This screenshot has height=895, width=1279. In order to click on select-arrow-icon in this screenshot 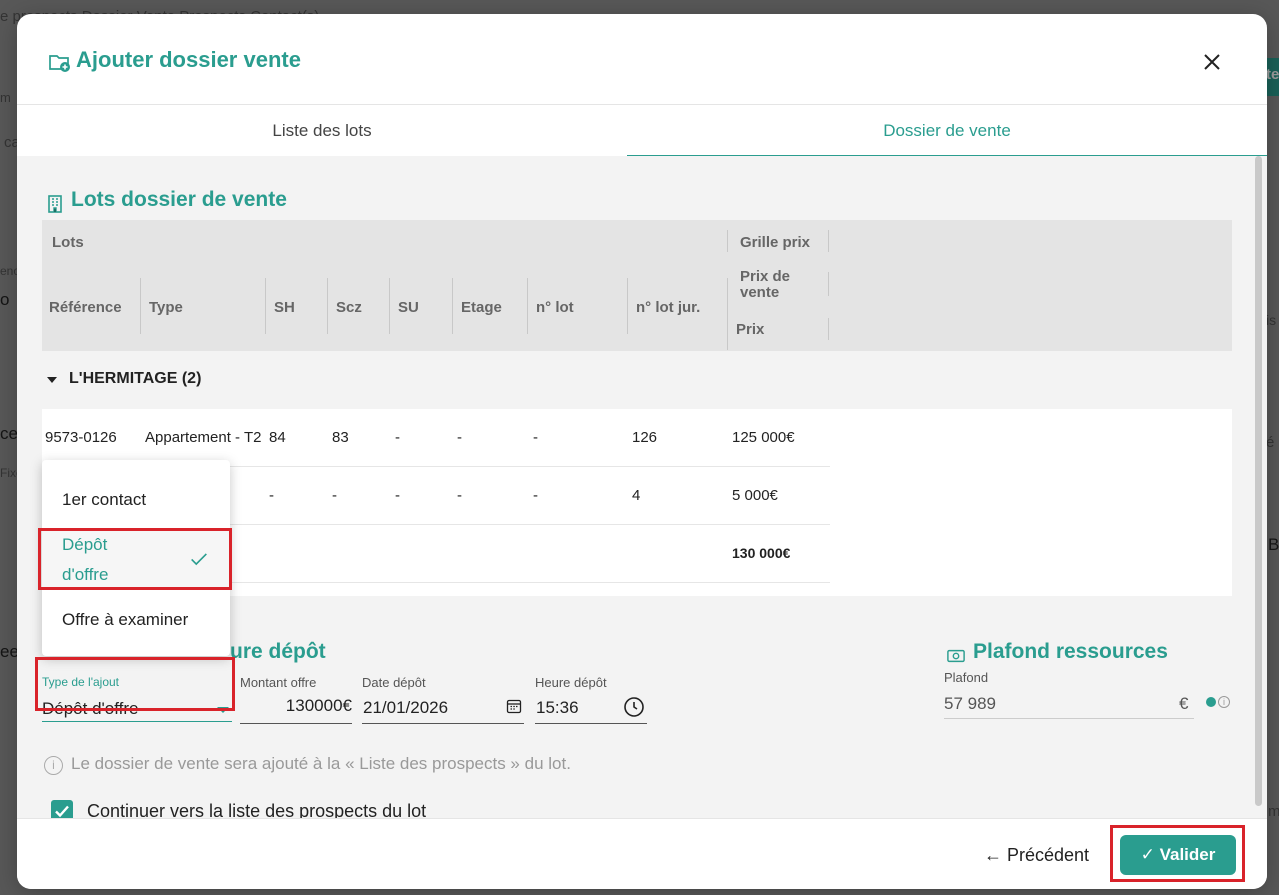, I will do `click(223, 710)`.